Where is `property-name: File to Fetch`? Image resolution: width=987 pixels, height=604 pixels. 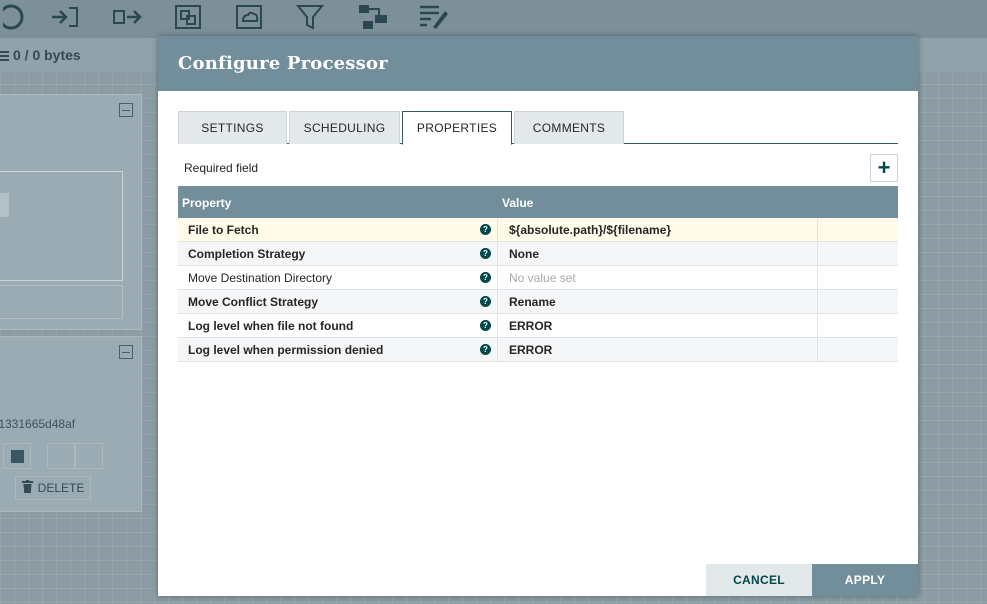
property-name: File to Fetch is located at coordinates (223, 230).